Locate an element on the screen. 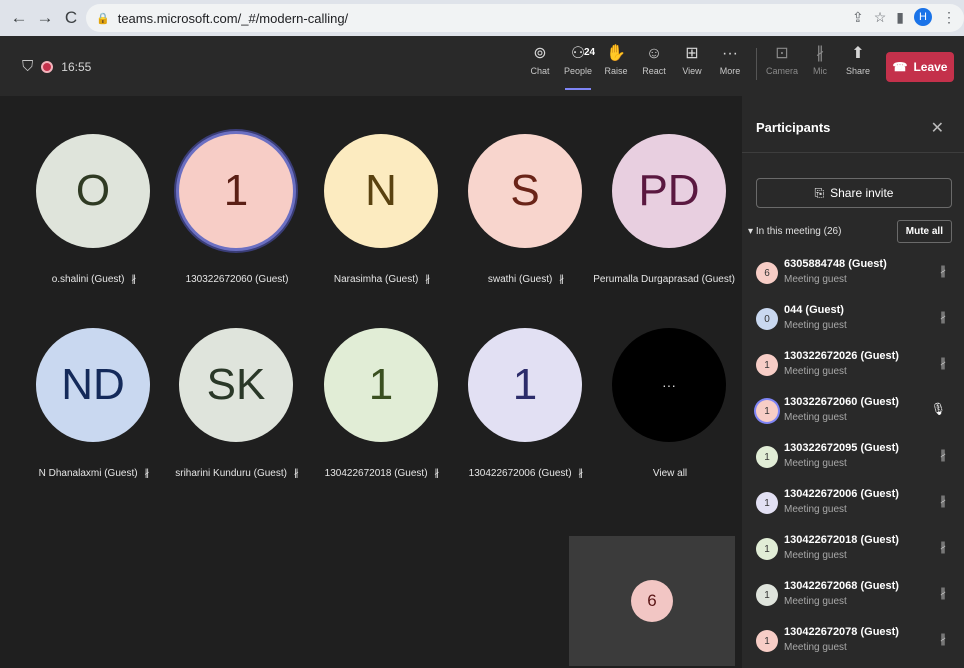  toolbar-chat-button: ⊚ Chat is located at coordinates (540, 60).